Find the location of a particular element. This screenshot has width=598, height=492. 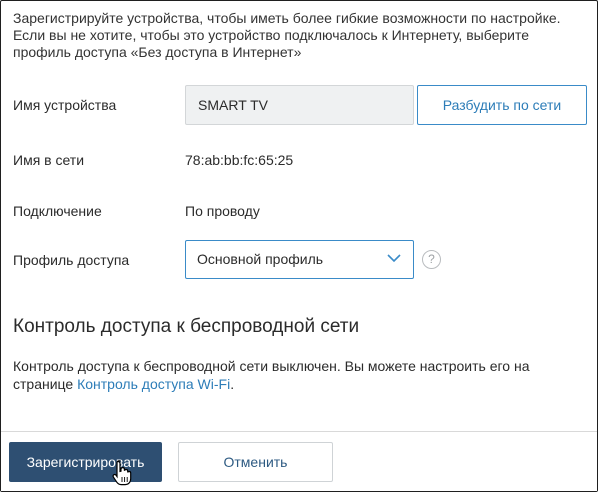

device-name-input: SMART TV is located at coordinates (299, 105).